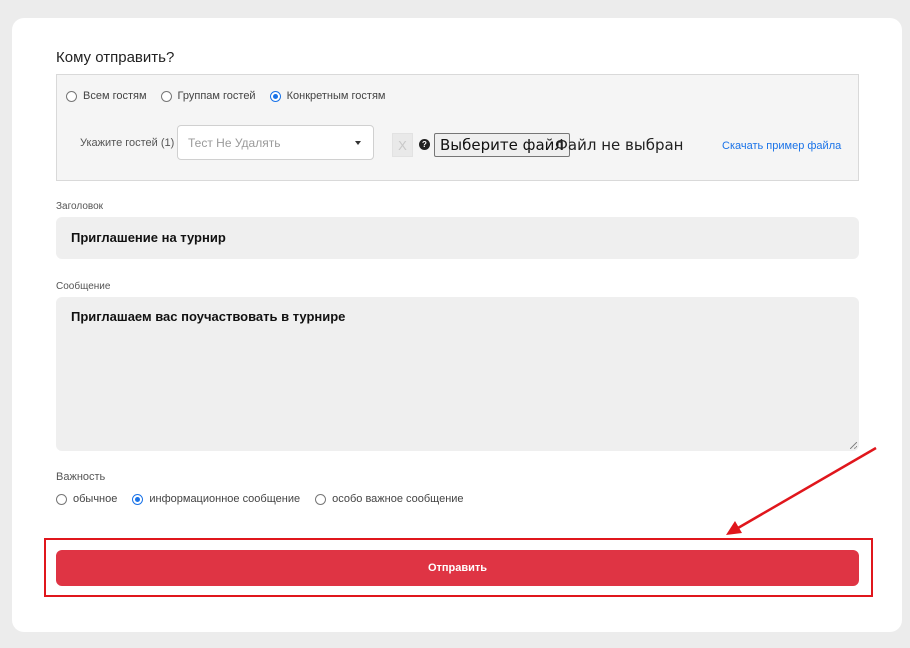 This screenshot has width=910, height=648. Describe the element at coordinates (81, 477) in the screenshot. I see `importance-label: Важность` at that location.